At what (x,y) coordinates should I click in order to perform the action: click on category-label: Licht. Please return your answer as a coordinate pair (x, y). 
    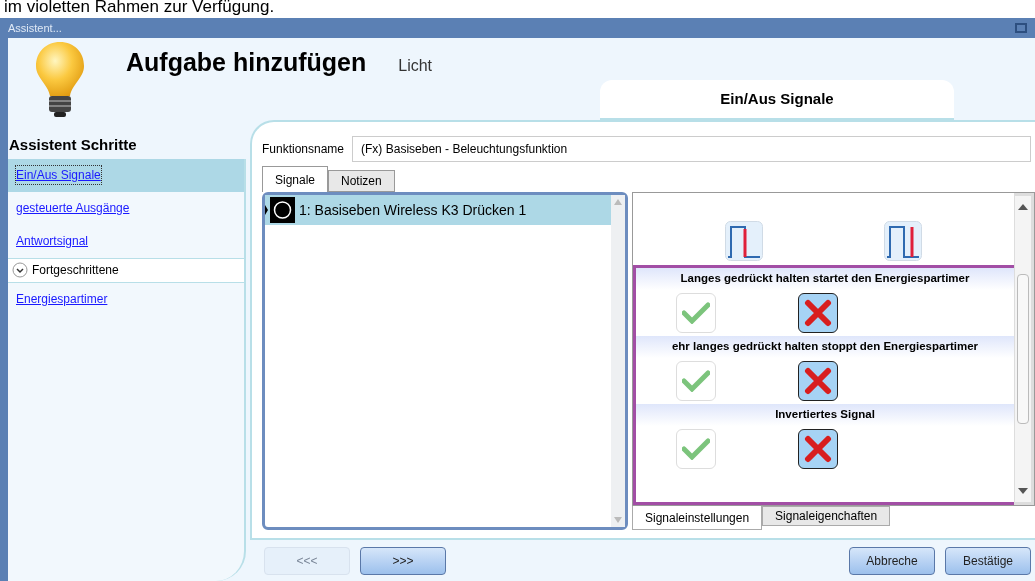
    Looking at the image, I should click on (415, 66).